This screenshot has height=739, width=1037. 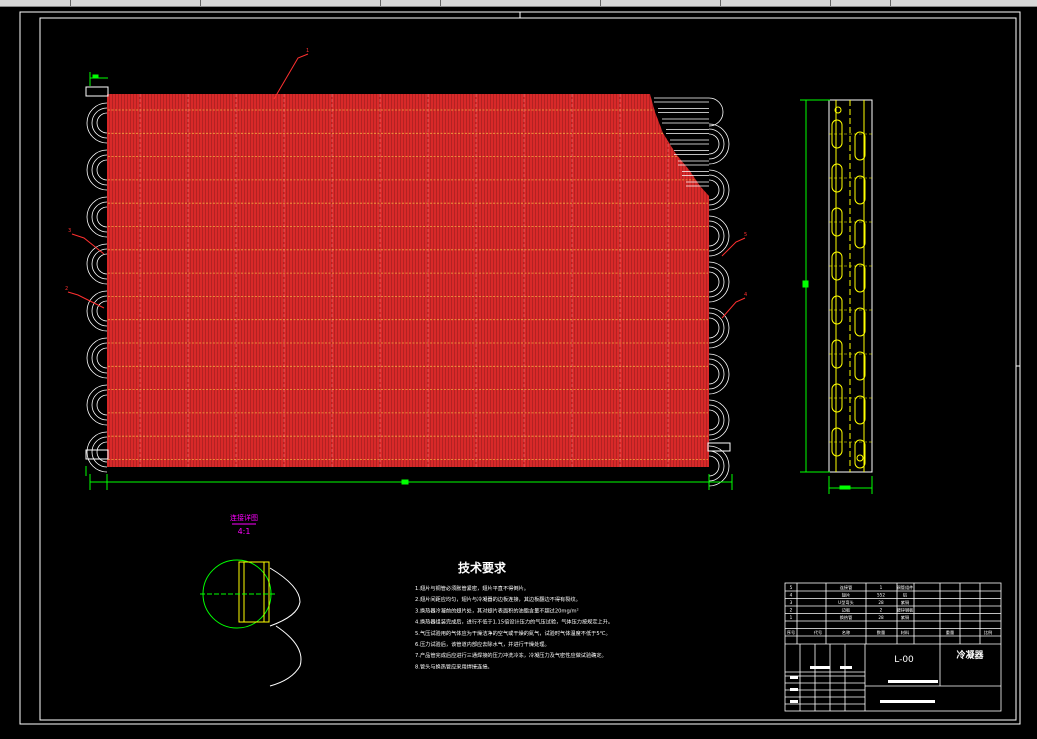 I want to click on title-block-cell: 5, so click(x=791, y=587).